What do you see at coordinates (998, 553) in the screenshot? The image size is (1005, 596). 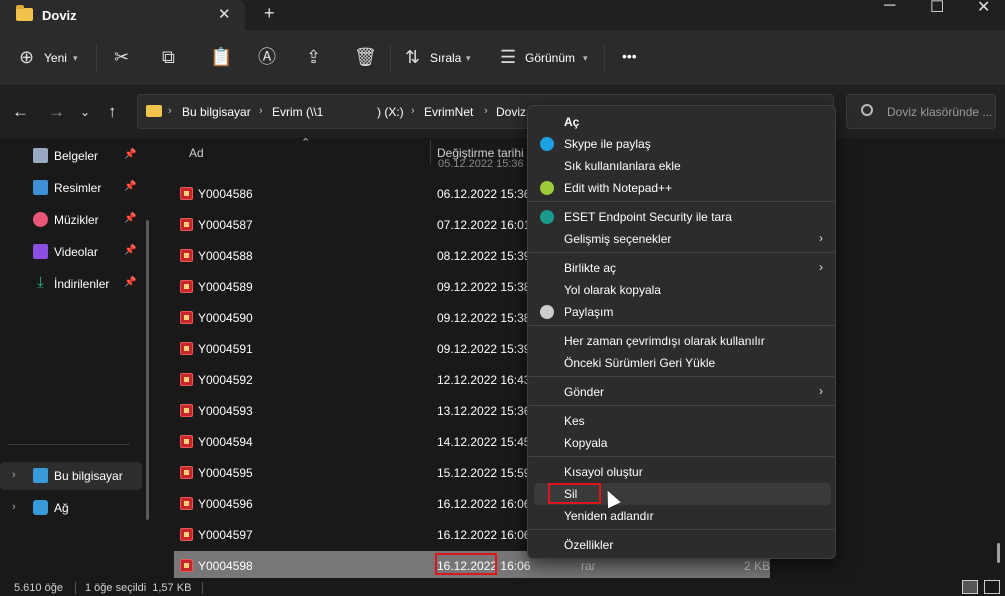 I see `file-list-scrollbar` at bounding box center [998, 553].